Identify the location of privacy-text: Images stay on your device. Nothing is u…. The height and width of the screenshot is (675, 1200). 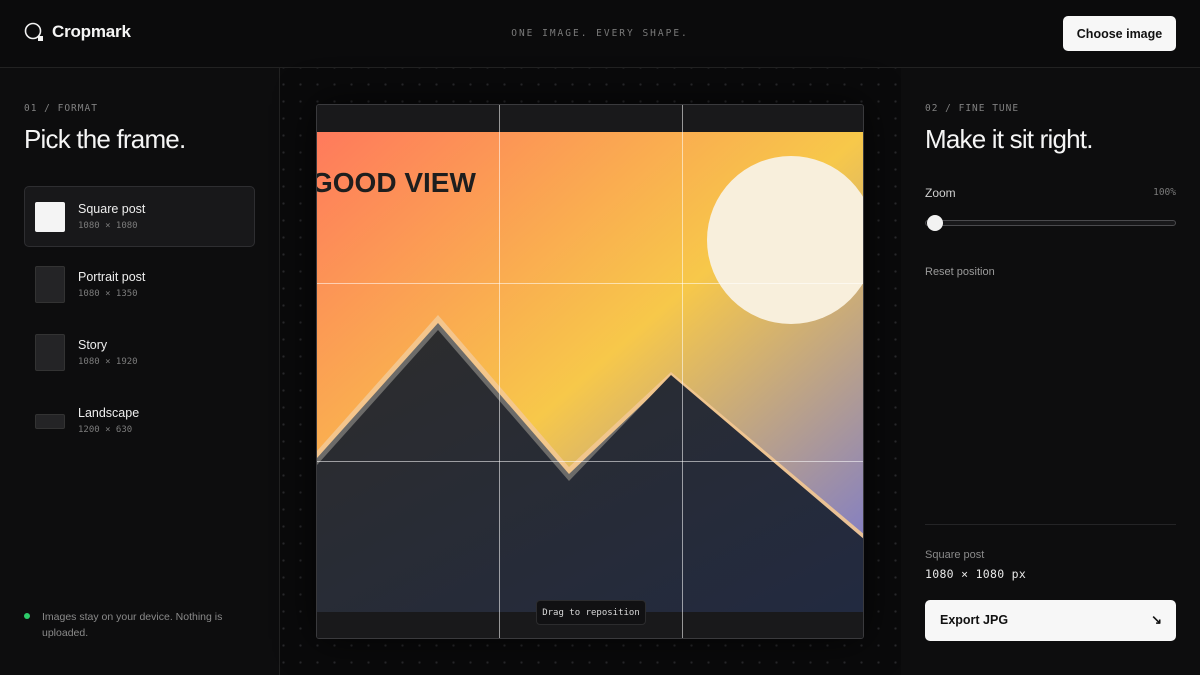
(132, 625).